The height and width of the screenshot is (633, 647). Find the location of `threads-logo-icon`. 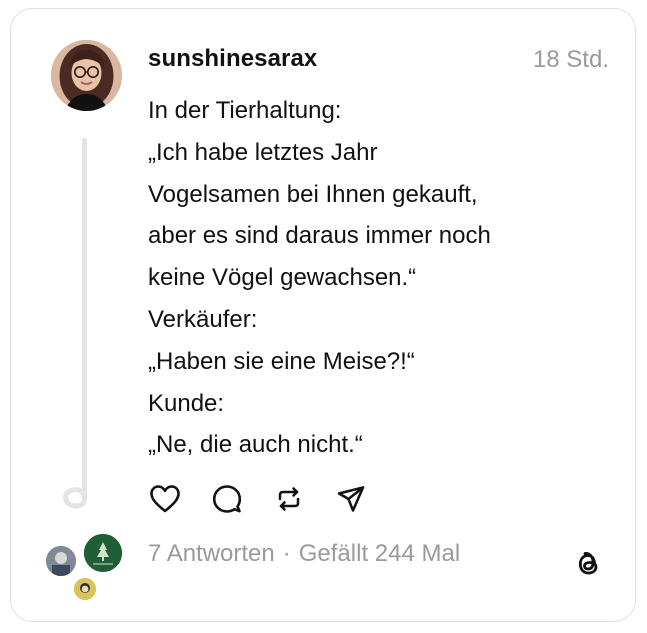

threads-logo-icon is located at coordinates (588, 564).